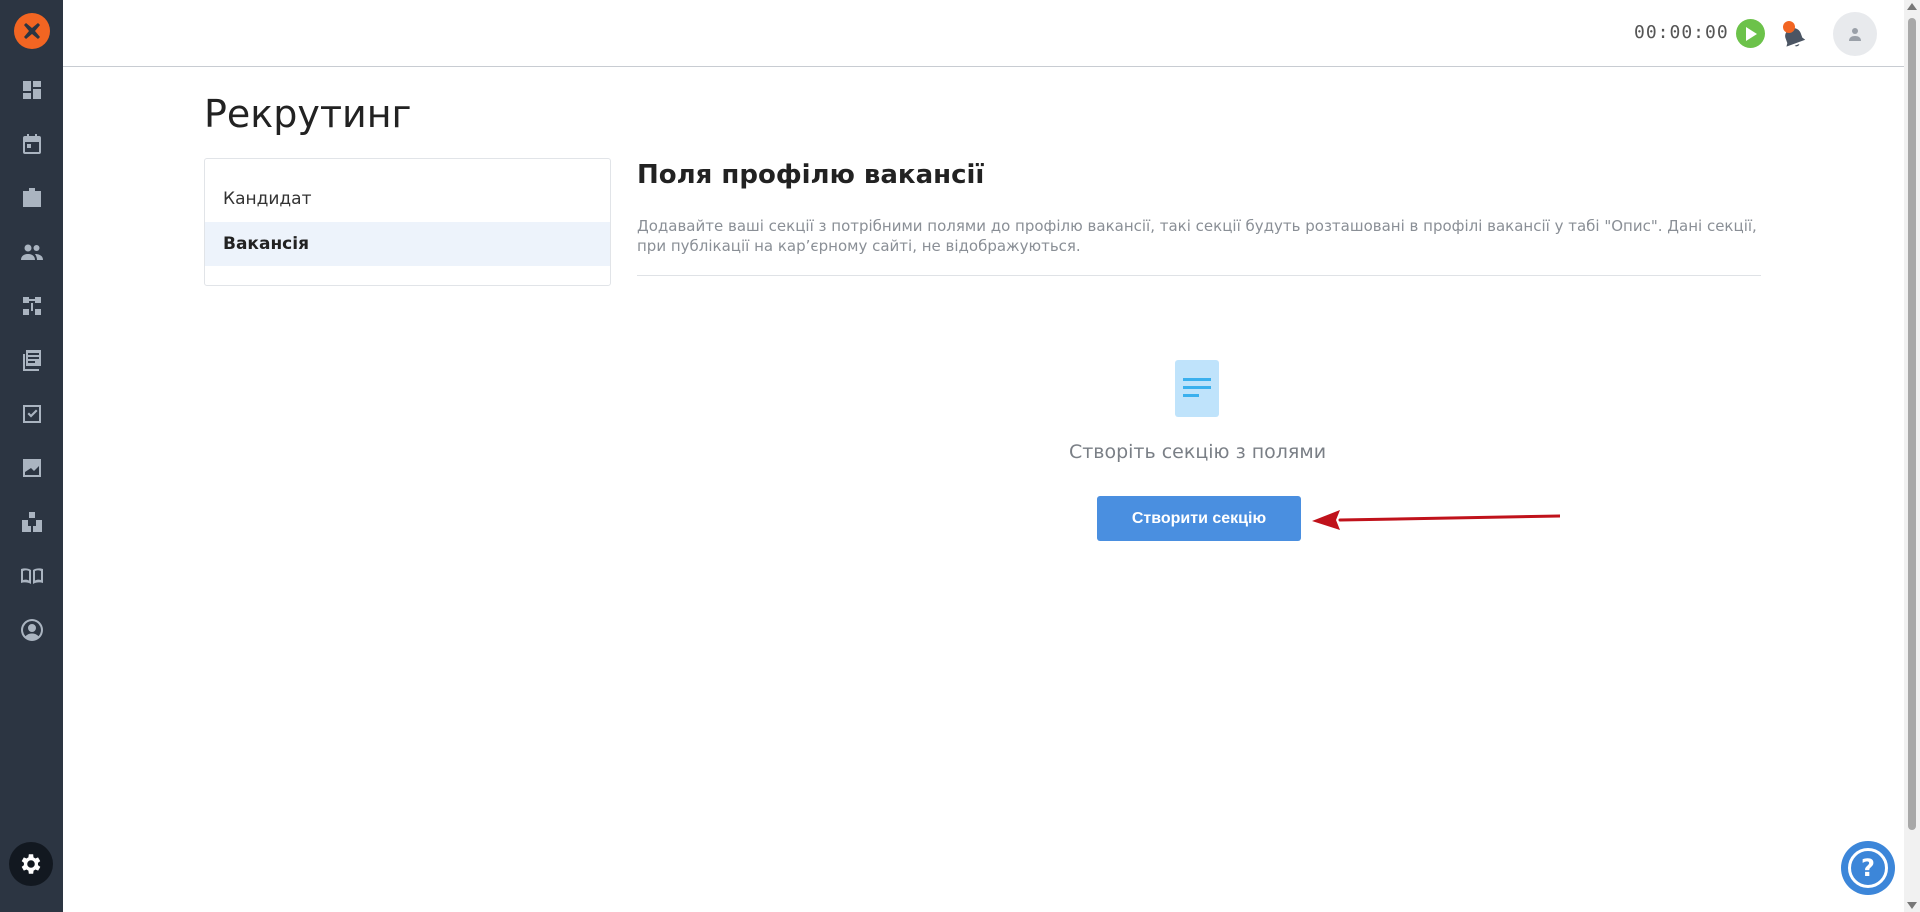 This screenshot has width=1920, height=912. I want to click on document-icon, so click(1197, 388).